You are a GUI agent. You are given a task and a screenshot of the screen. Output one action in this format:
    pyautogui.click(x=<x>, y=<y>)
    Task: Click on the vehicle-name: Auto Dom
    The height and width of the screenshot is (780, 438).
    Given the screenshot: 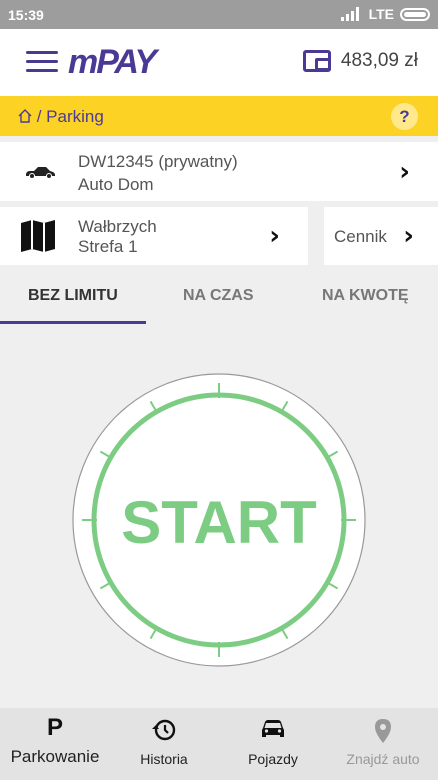 What is the action you would take?
    pyautogui.click(x=116, y=184)
    